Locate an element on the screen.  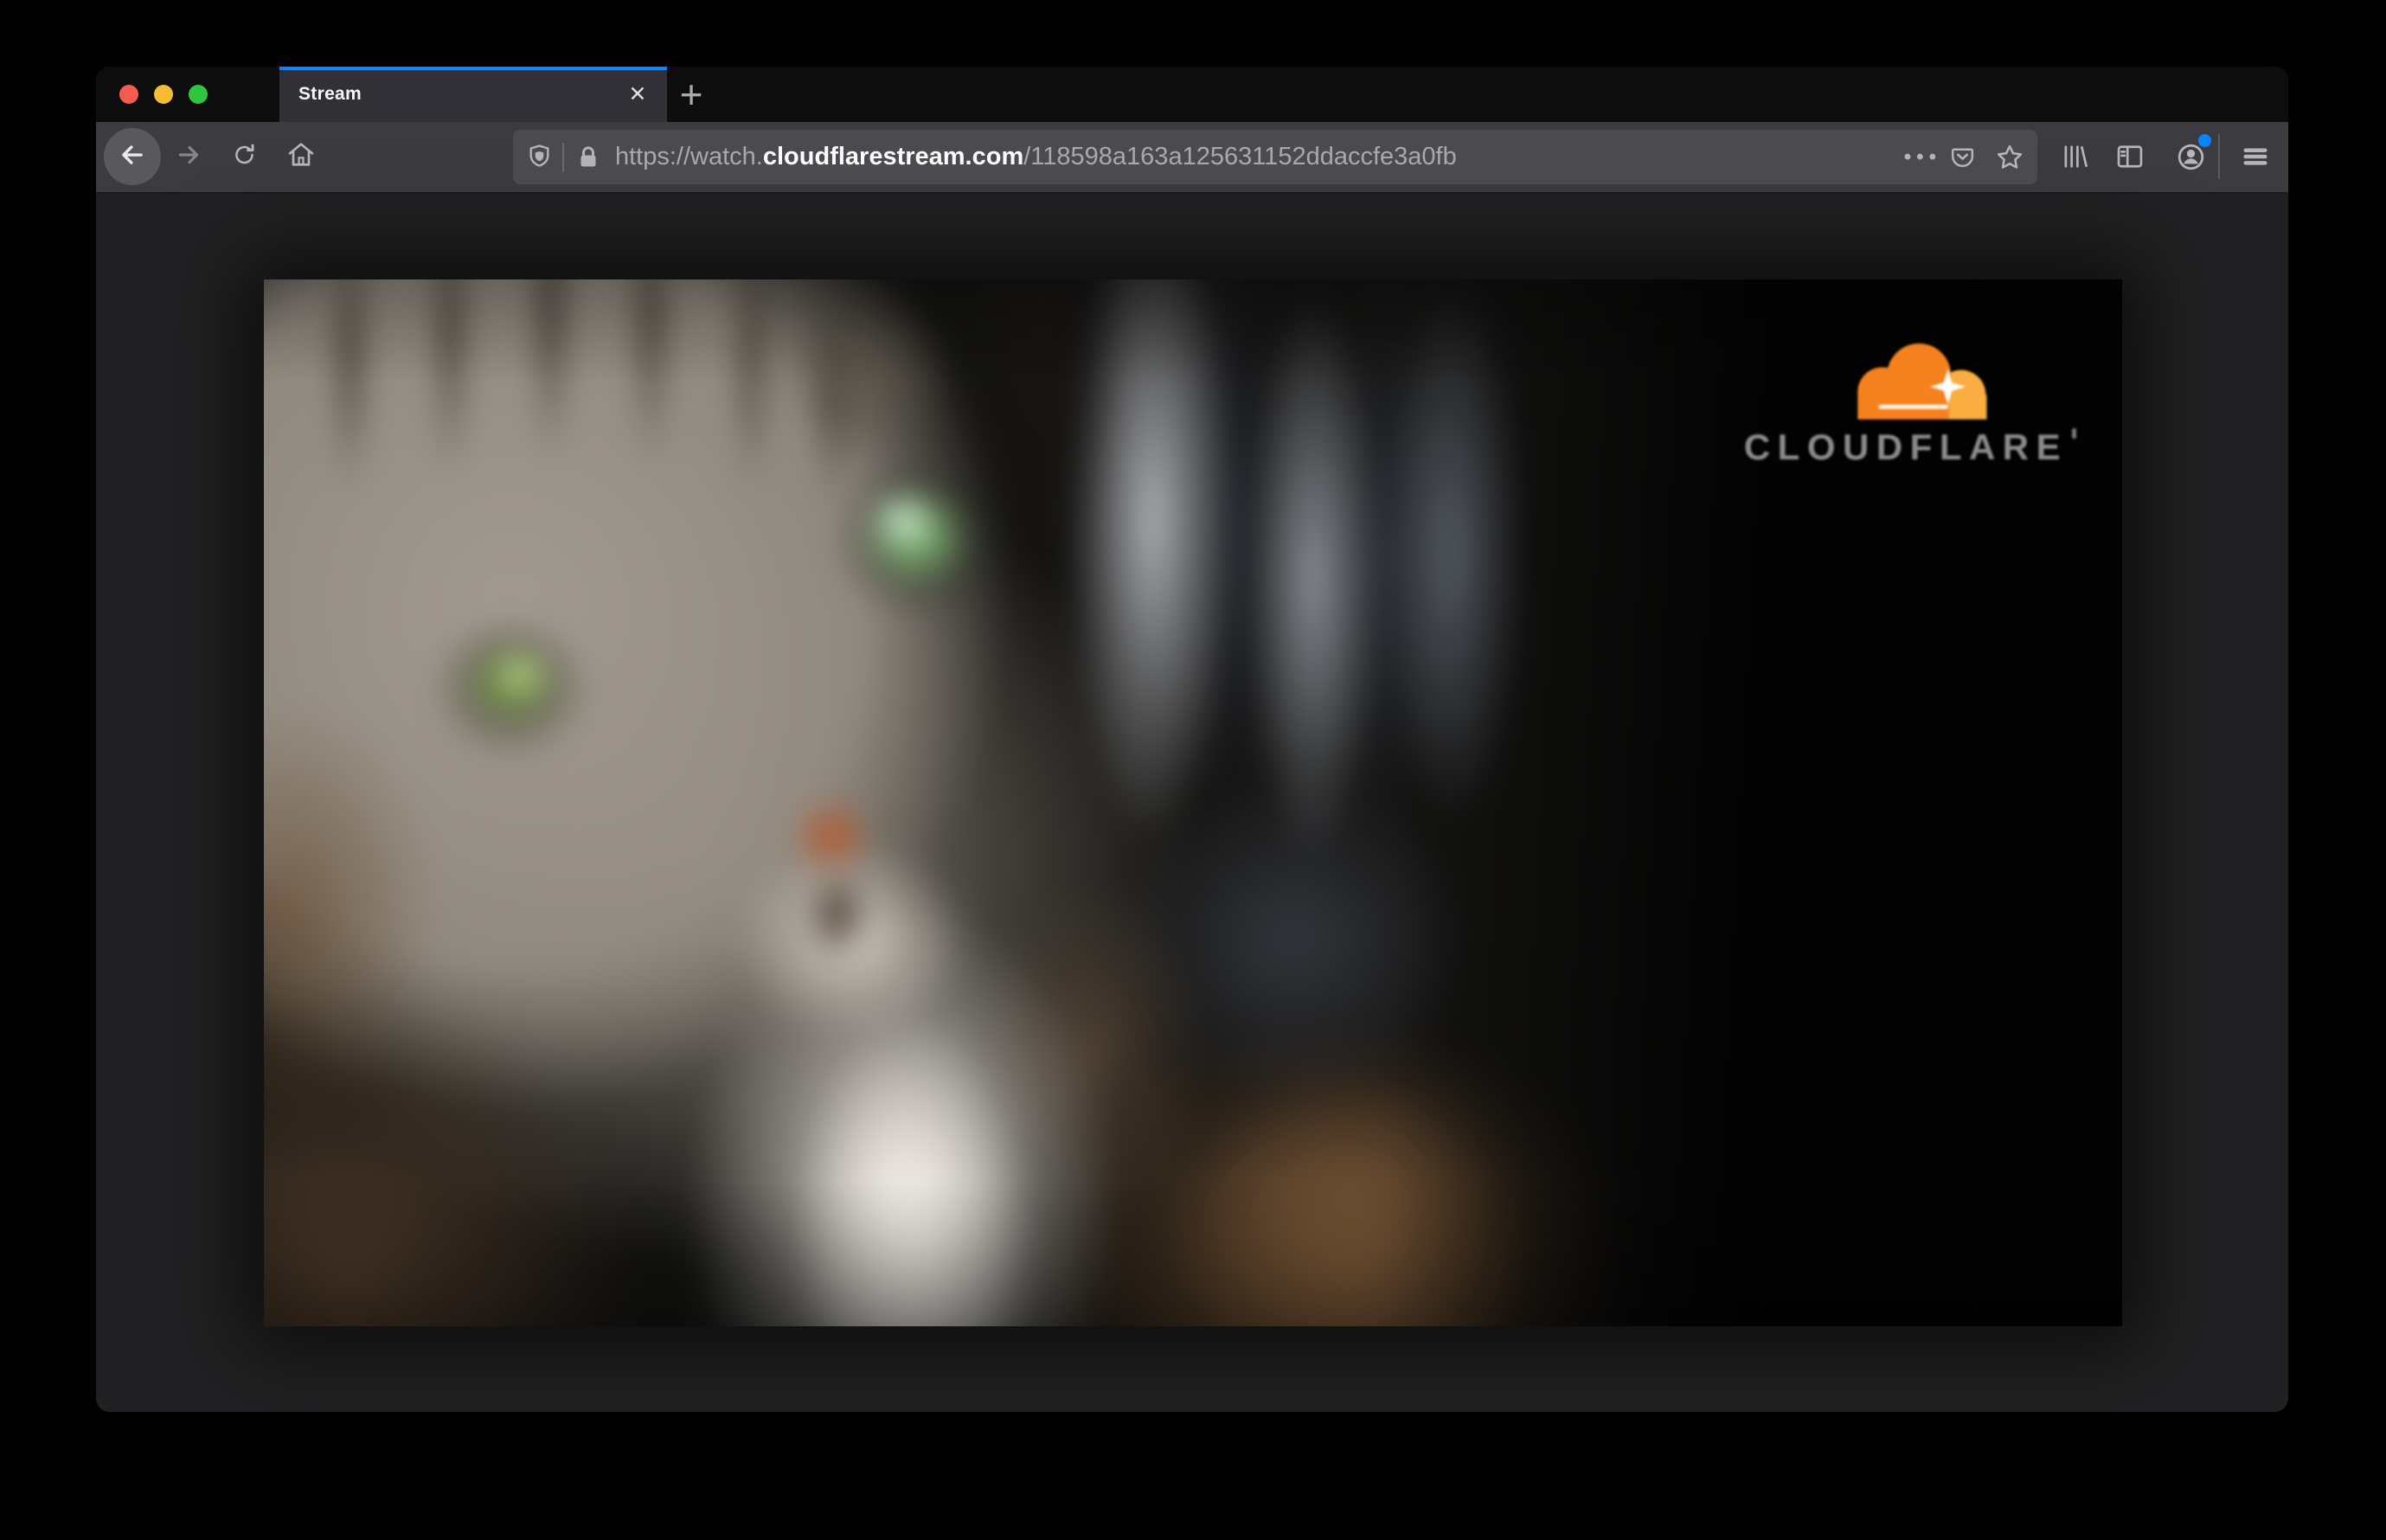
library-icon is located at coordinates (2074, 156).